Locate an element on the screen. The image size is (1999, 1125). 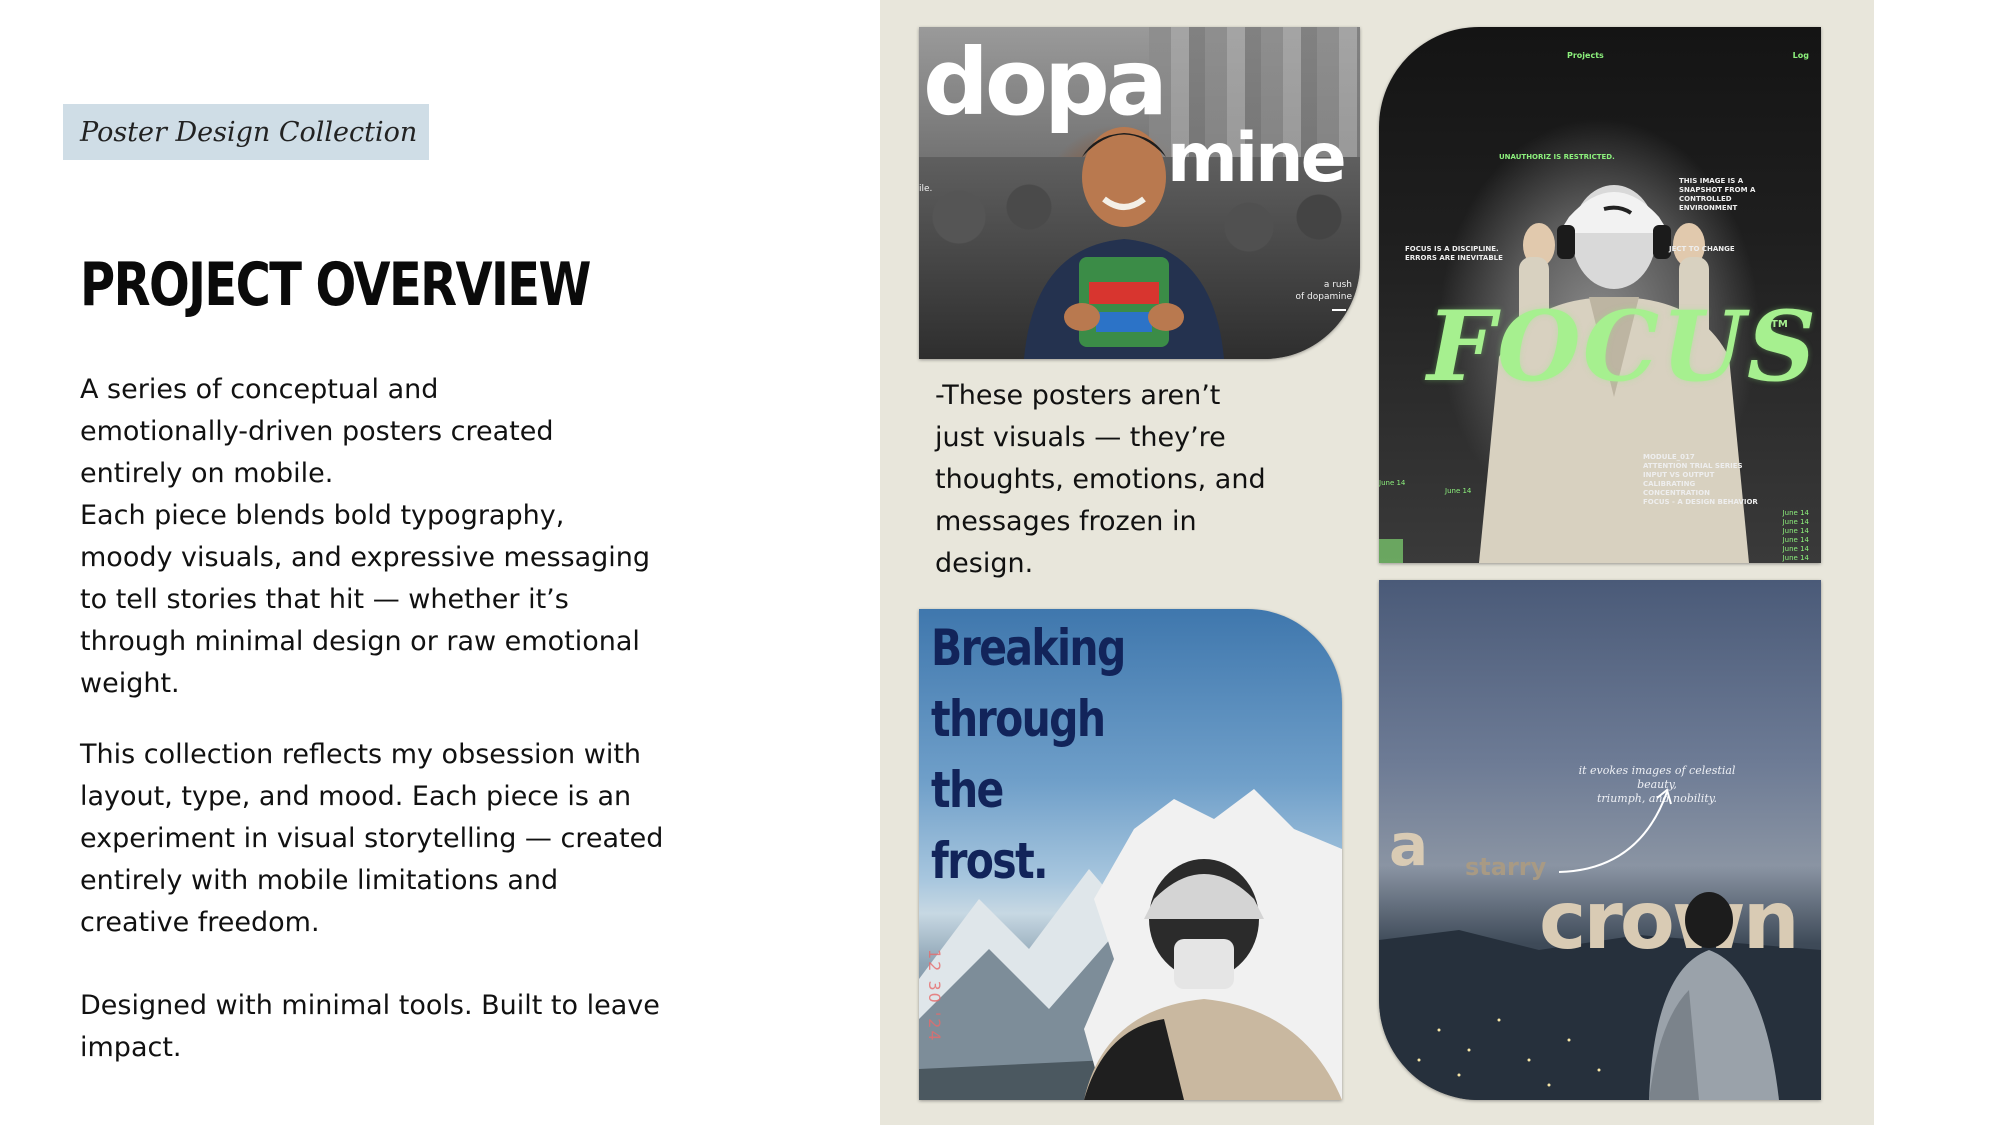
poster-frost: Breaking through the frost. 12 30 '24 is located at coordinates (1130, 854).